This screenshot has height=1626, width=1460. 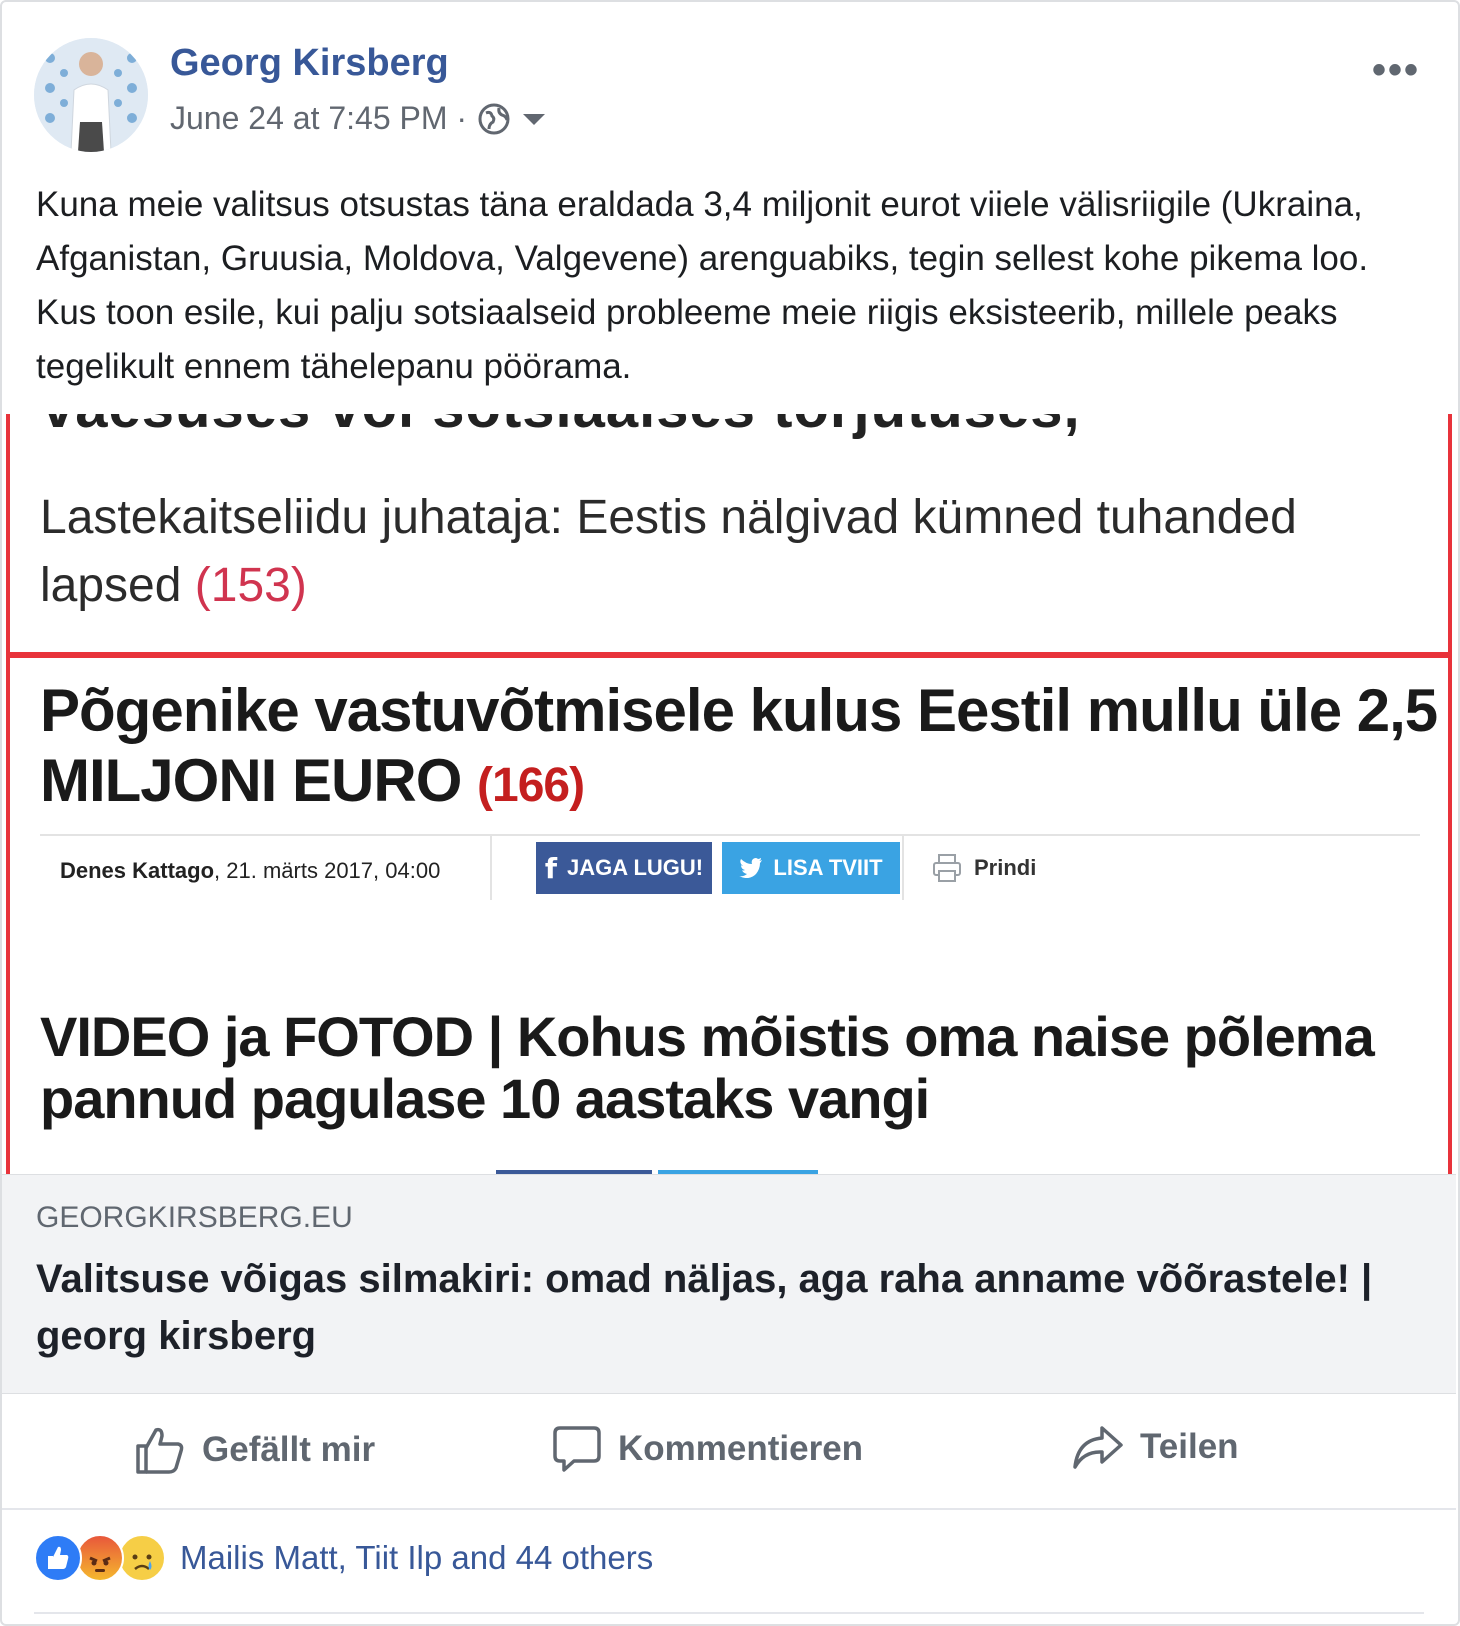 What do you see at coordinates (551, 868) in the screenshot?
I see `facebook-icon: f` at bounding box center [551, 868].